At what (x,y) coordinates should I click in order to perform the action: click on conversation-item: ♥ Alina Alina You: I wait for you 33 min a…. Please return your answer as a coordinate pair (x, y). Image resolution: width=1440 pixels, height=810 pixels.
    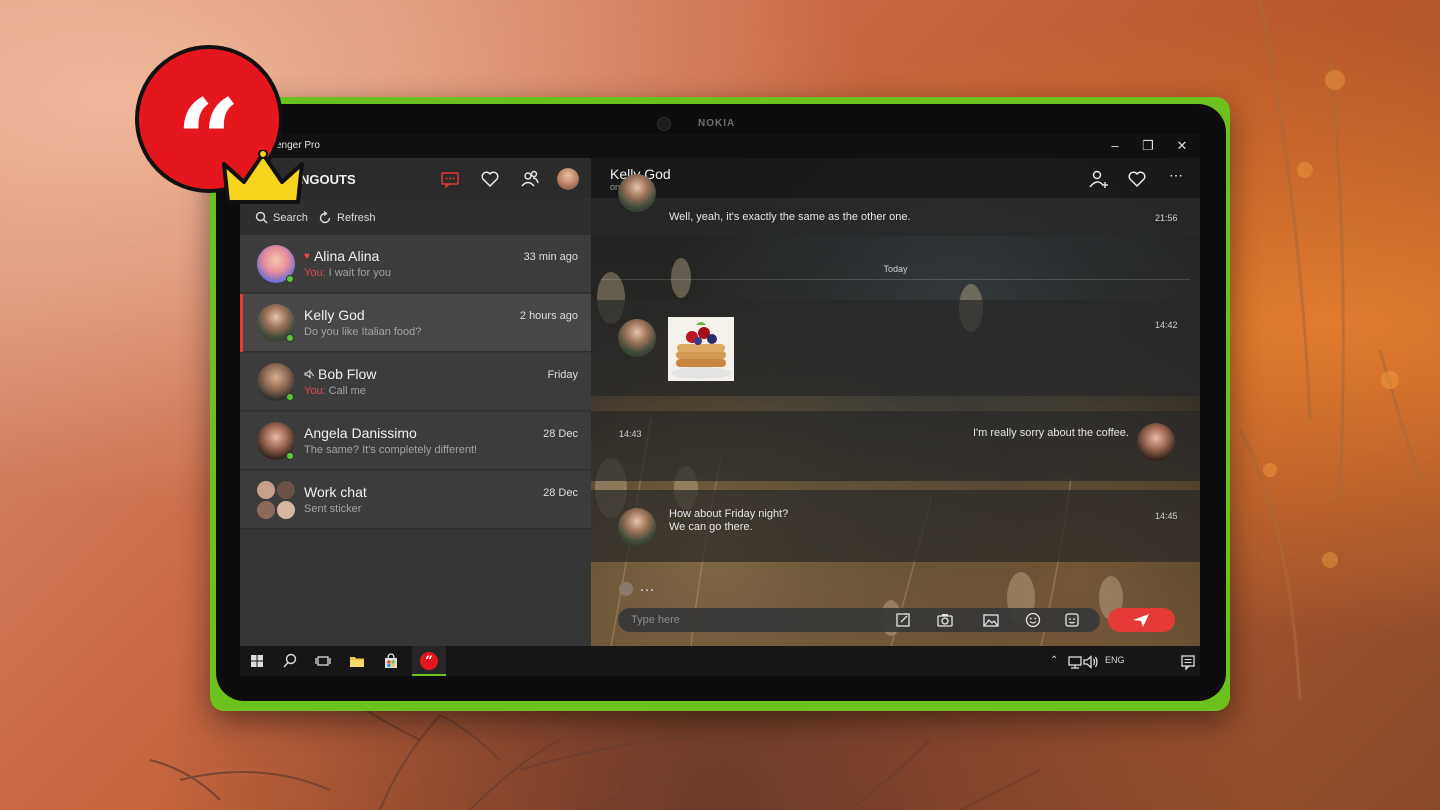
    Looking at the image, I should click on (415, 264).